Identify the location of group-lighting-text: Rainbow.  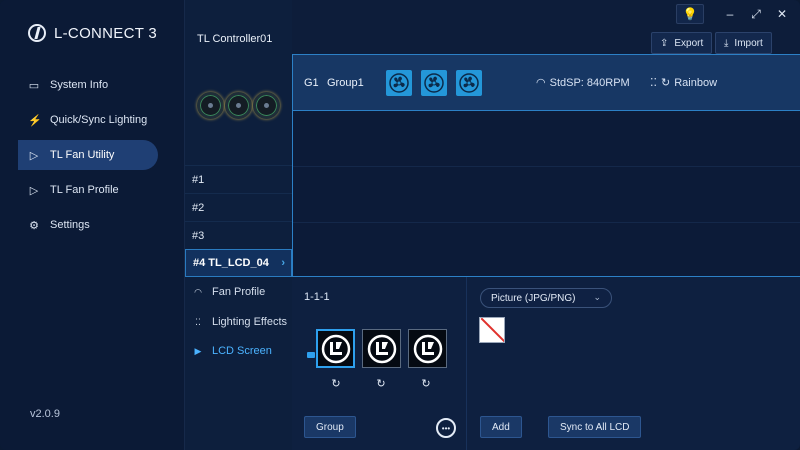
(696, 82).